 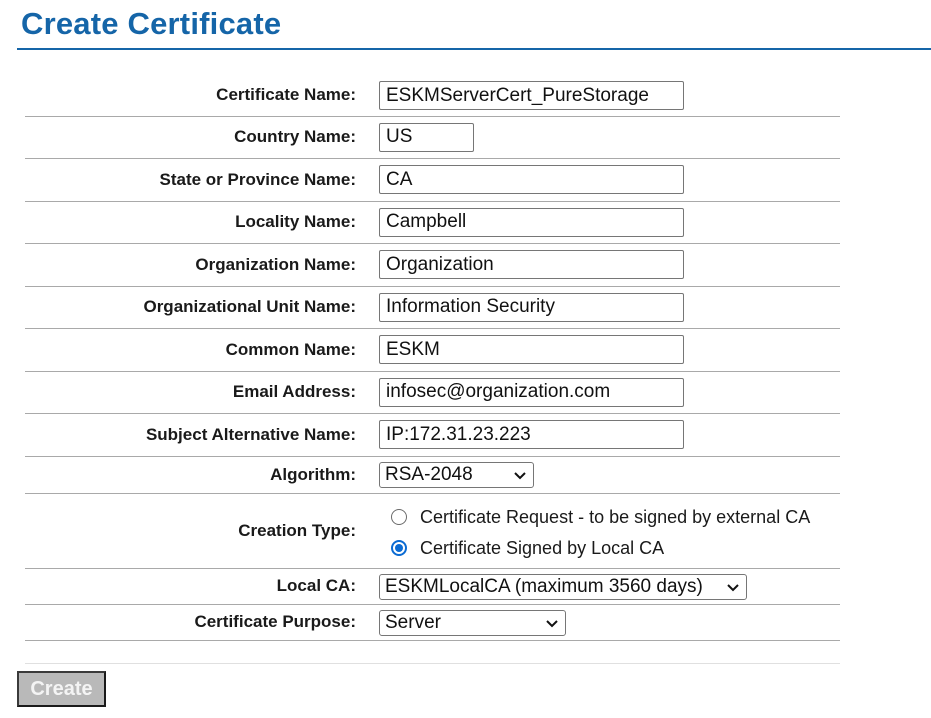 I want to click on form-row-org-unit-name: Organizational Unit Name:, so click(x=432, y=308).